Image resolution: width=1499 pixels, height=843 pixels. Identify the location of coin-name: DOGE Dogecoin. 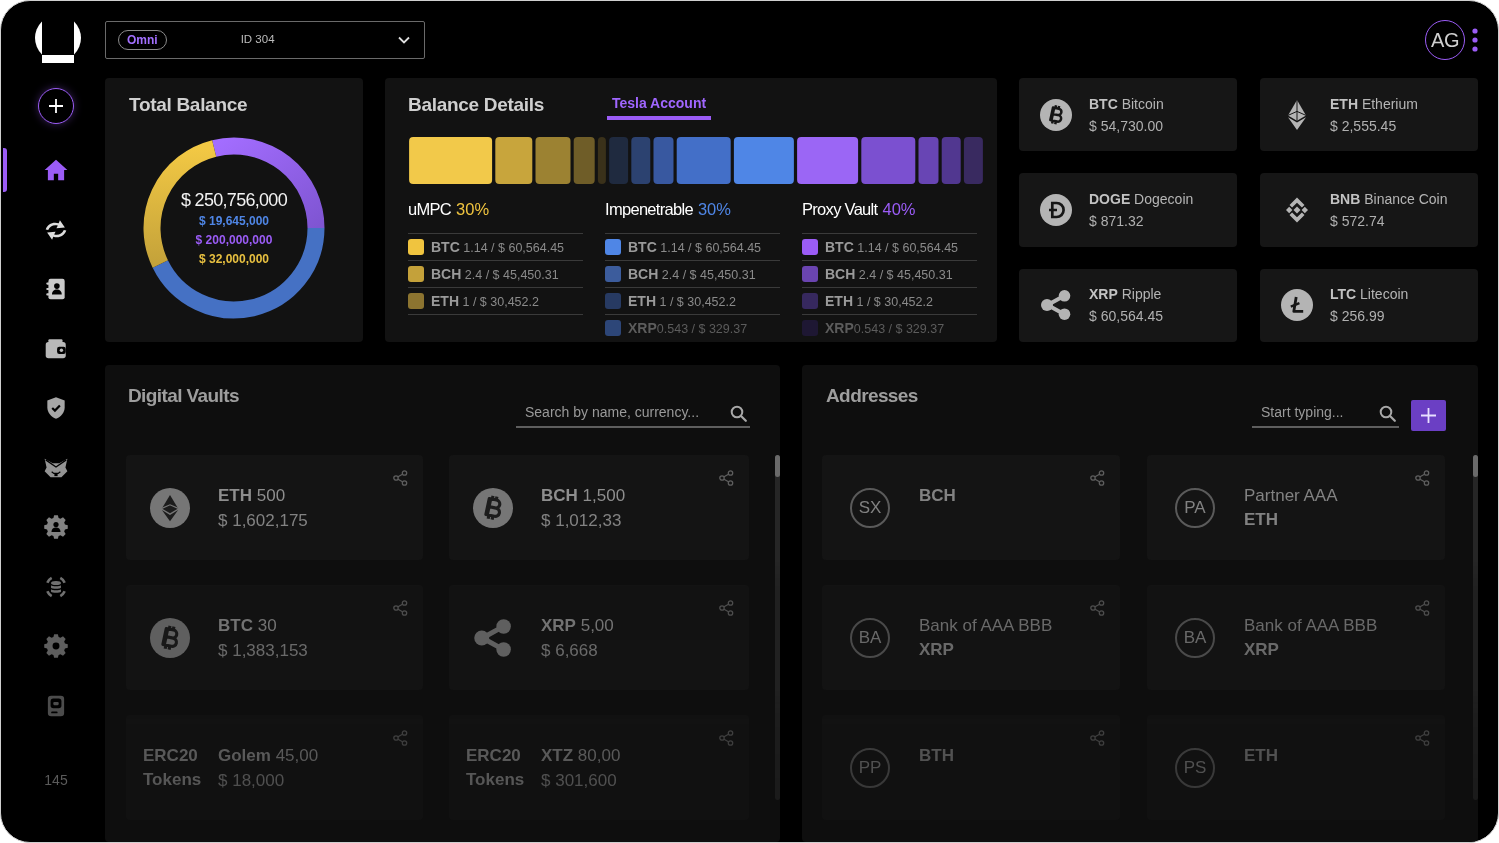
(1141, 199).